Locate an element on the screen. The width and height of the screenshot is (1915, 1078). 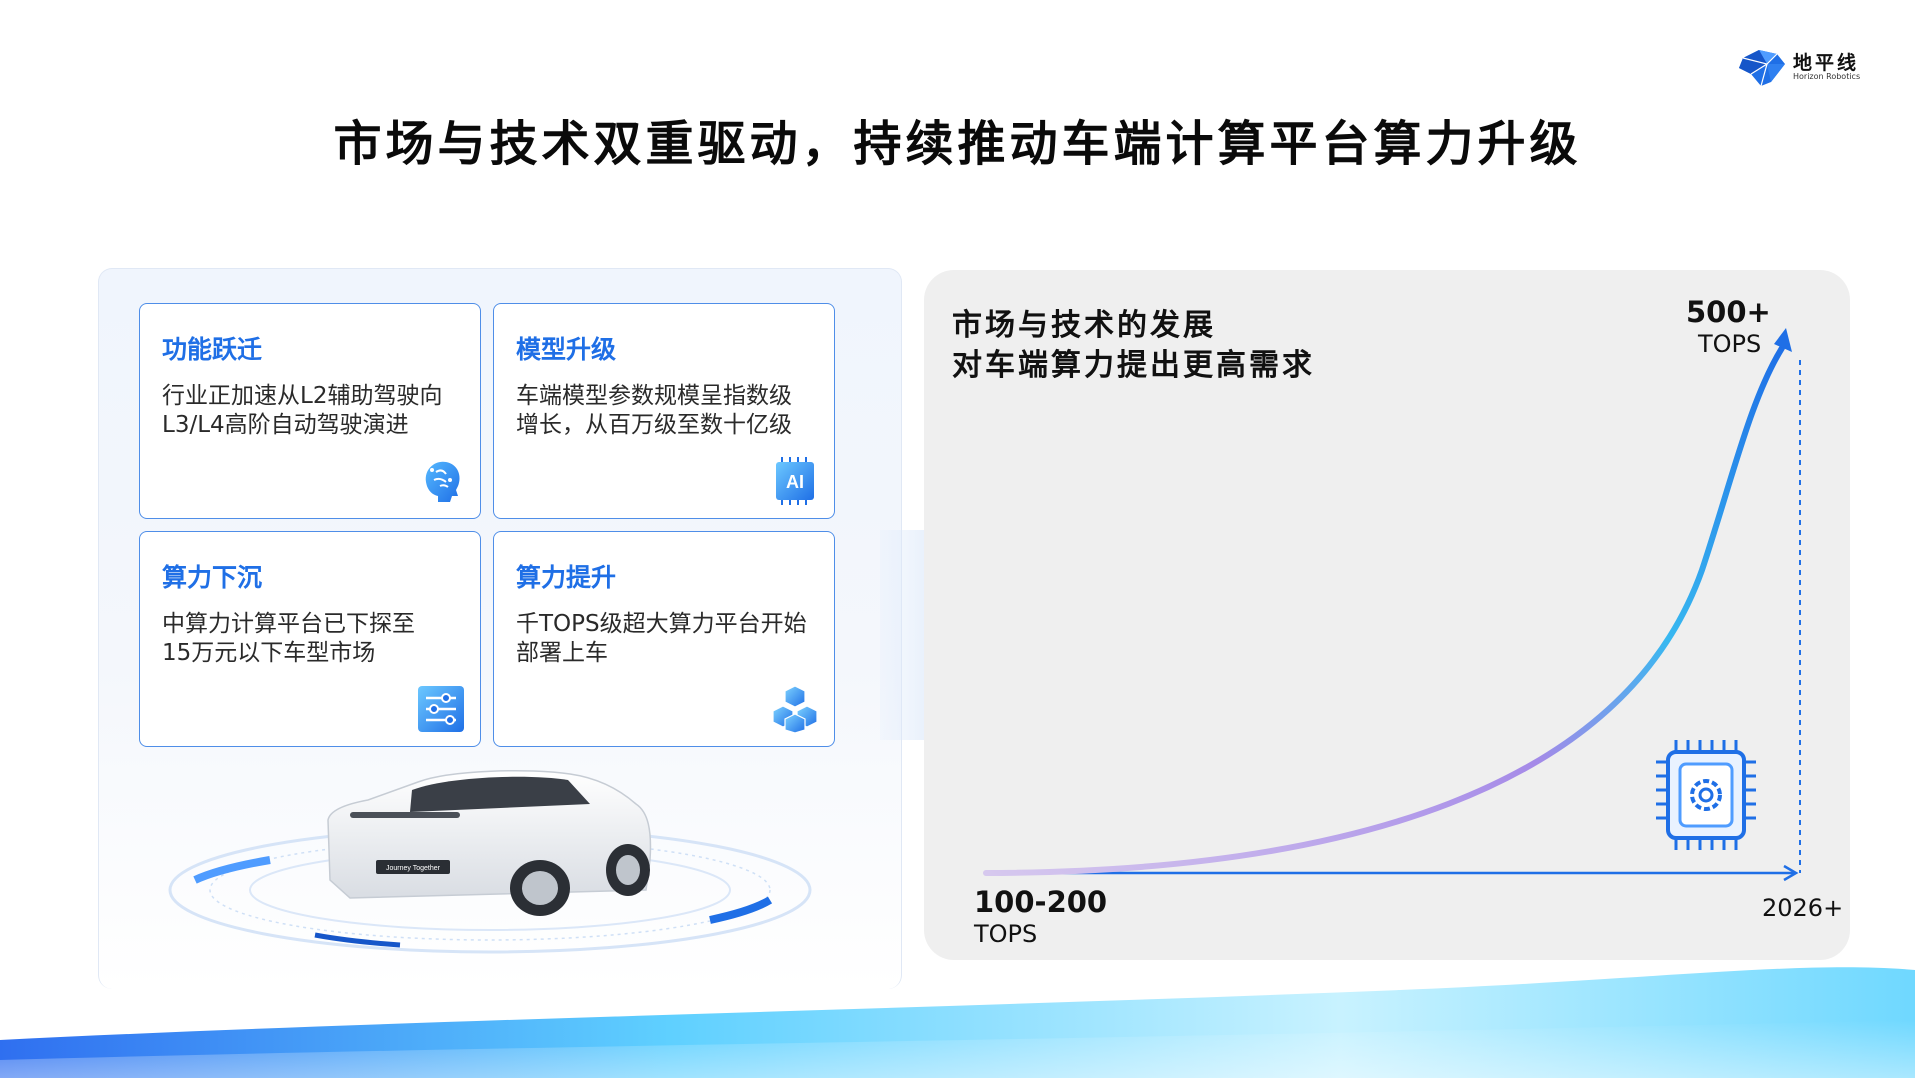
bottom-wave-decoration is located at coordinates (957, 1022).